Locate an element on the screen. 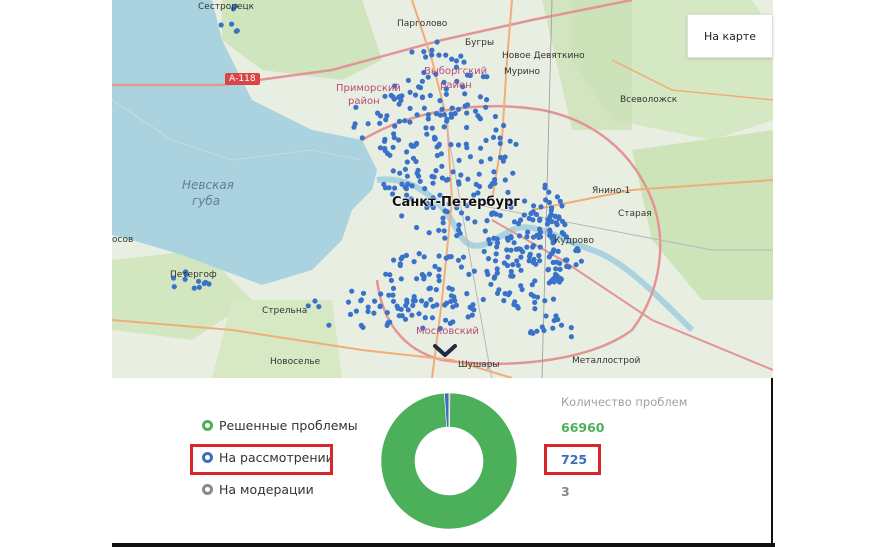  legend-item-moderation: На модерации is located at coordinates (258, 489).